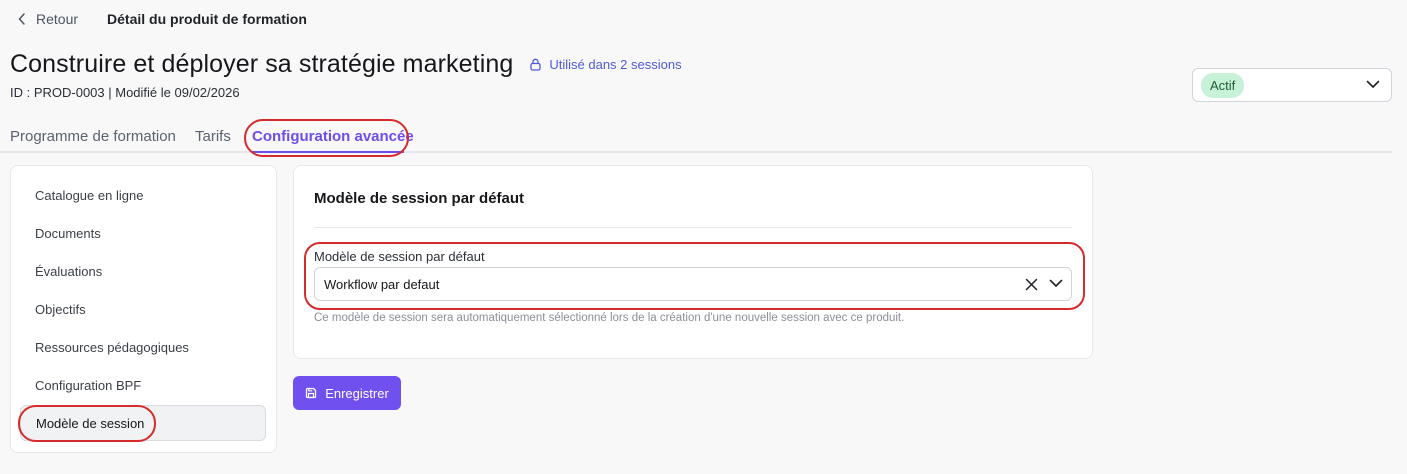 This screenshot has width=1407, height=474. What do you see at coordinates (333, 136) in the screenshot?
I see `tab-configuration-avancee: Configuration avancée` at bounding box center [333, 136].